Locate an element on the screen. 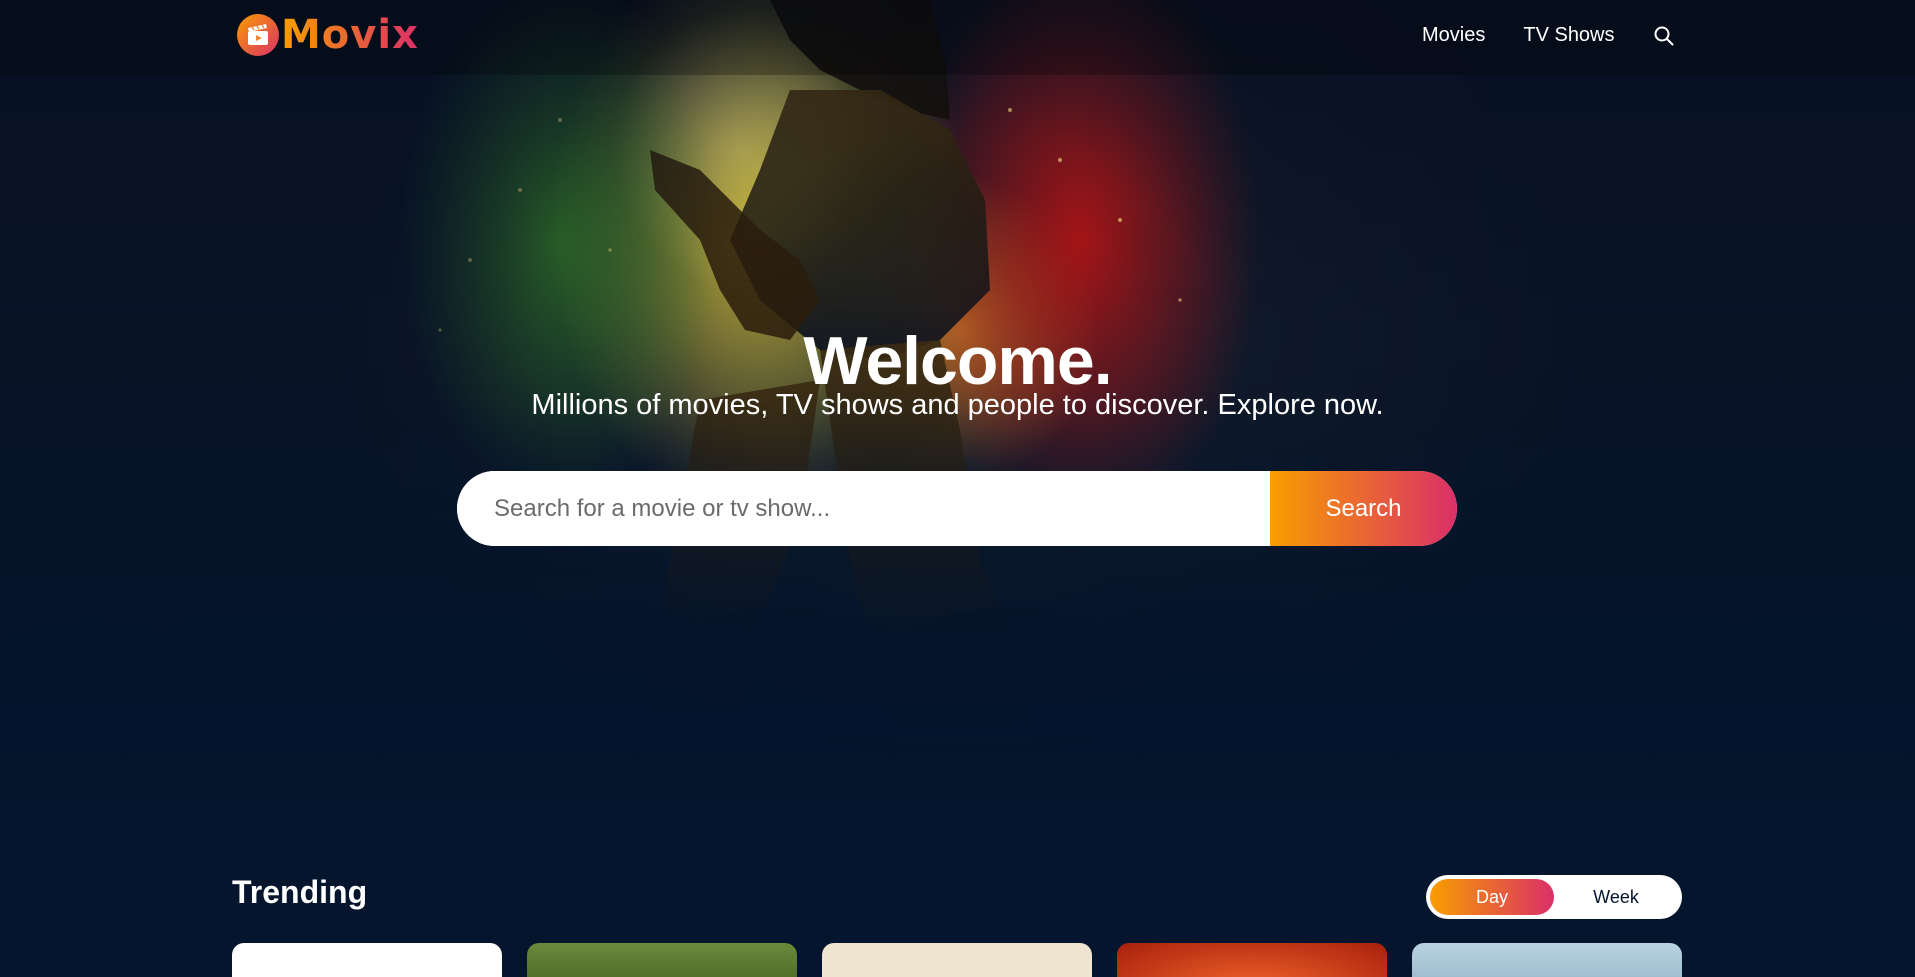 The width and height of the screenshot is (1915, 977). nav-movies: Movies is located at coordinates (1453, 35).